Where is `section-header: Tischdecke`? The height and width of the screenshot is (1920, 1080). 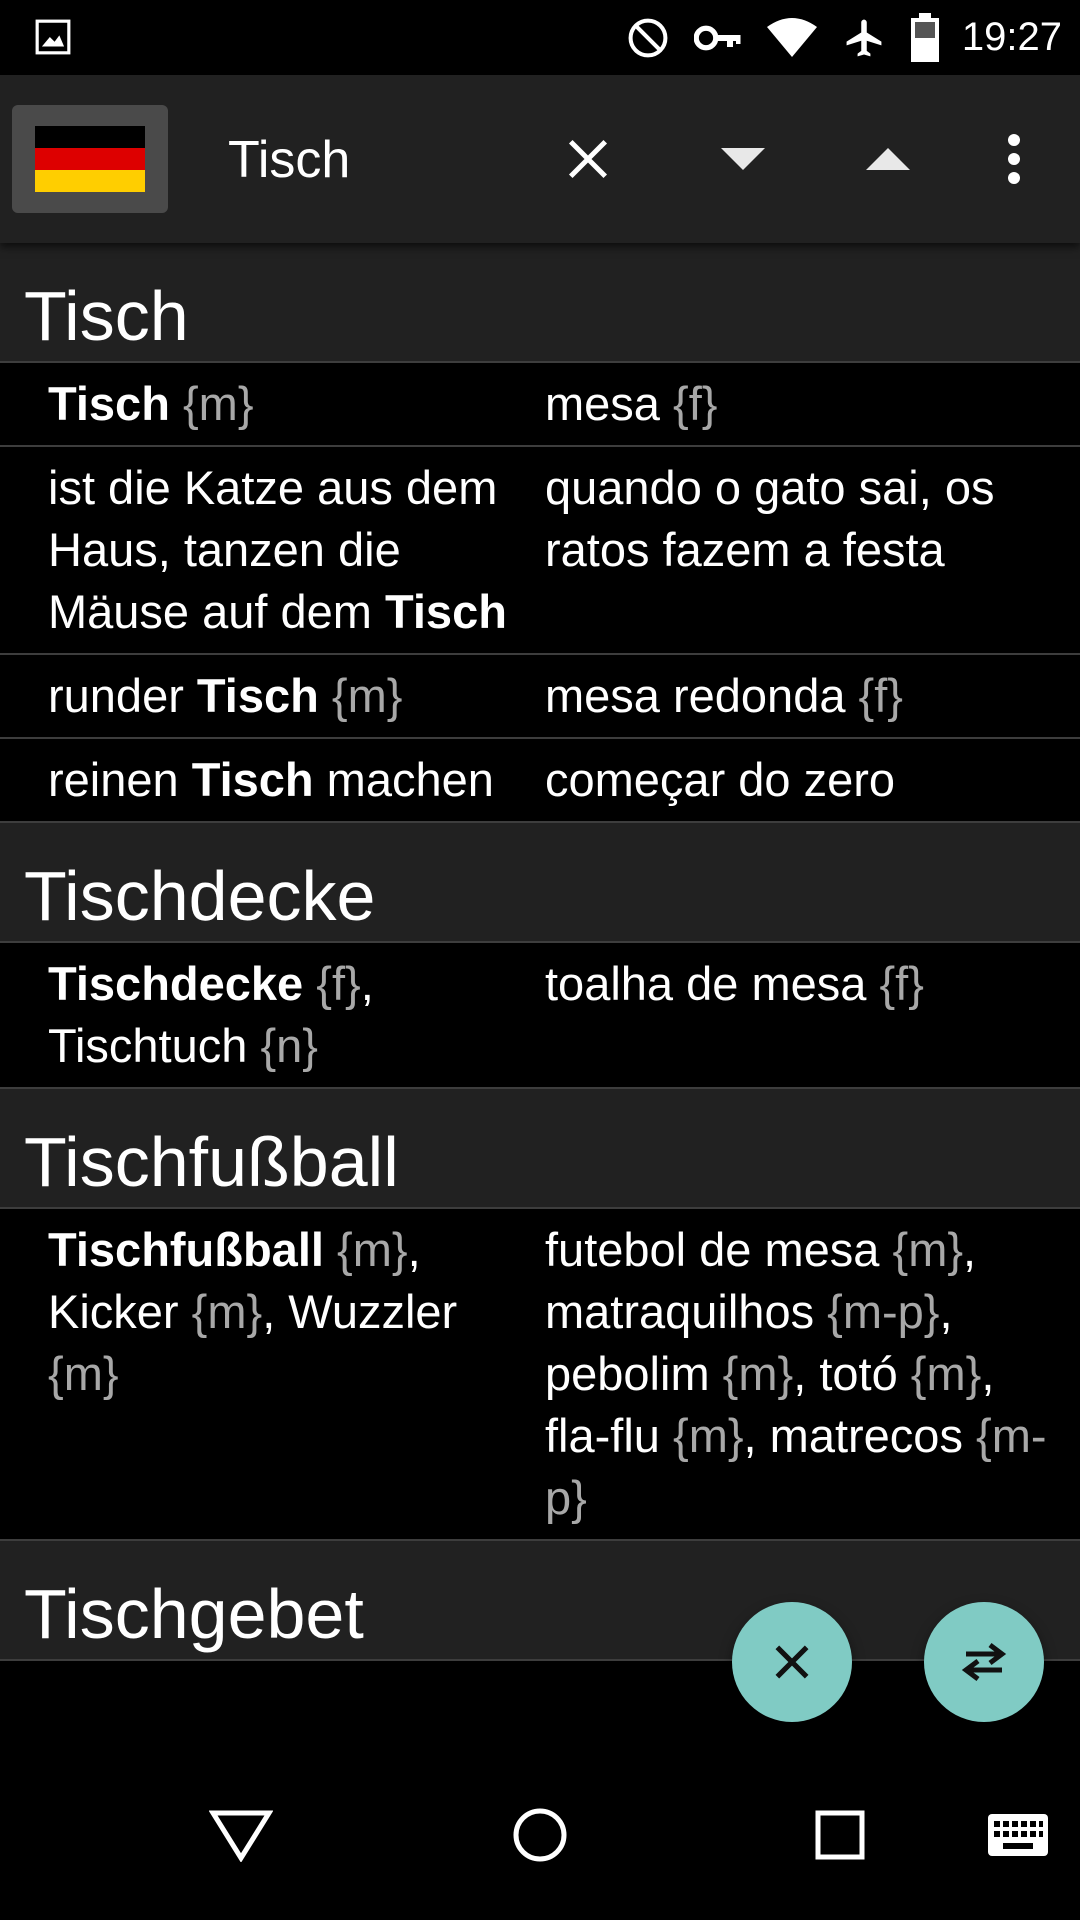 section-header: Tischdecke is located at coordinates (540, 883).